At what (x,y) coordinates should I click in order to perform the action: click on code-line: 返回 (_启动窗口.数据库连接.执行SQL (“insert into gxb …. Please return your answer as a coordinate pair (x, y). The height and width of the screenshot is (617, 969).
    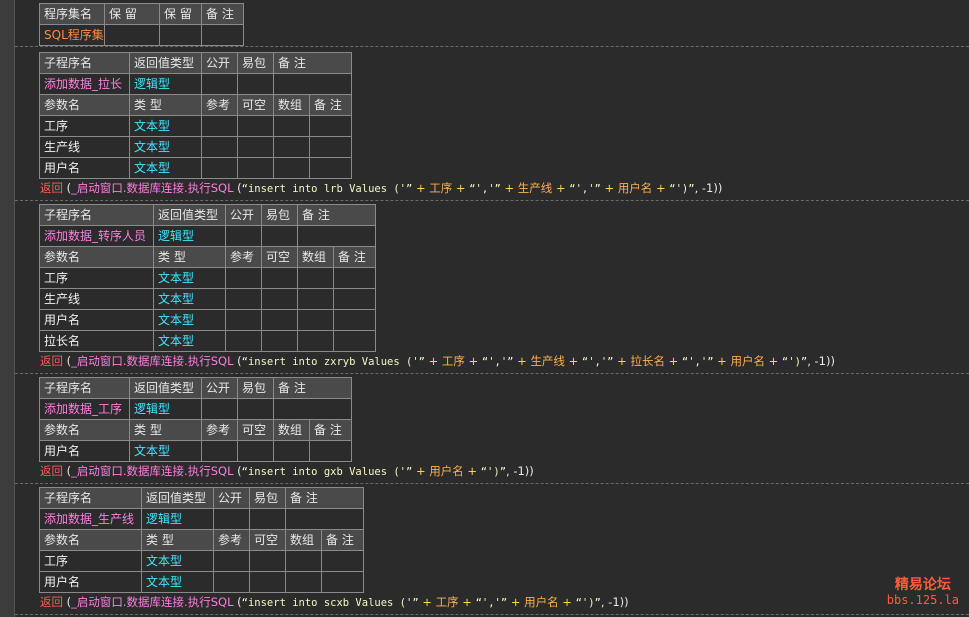
    Looking at the image, I should click on (287, 471).